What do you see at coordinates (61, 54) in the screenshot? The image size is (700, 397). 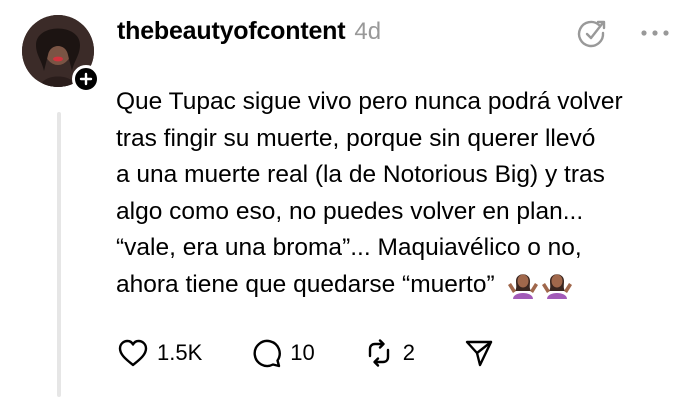 I see `avatar-container` at bounding box center [61, 54].